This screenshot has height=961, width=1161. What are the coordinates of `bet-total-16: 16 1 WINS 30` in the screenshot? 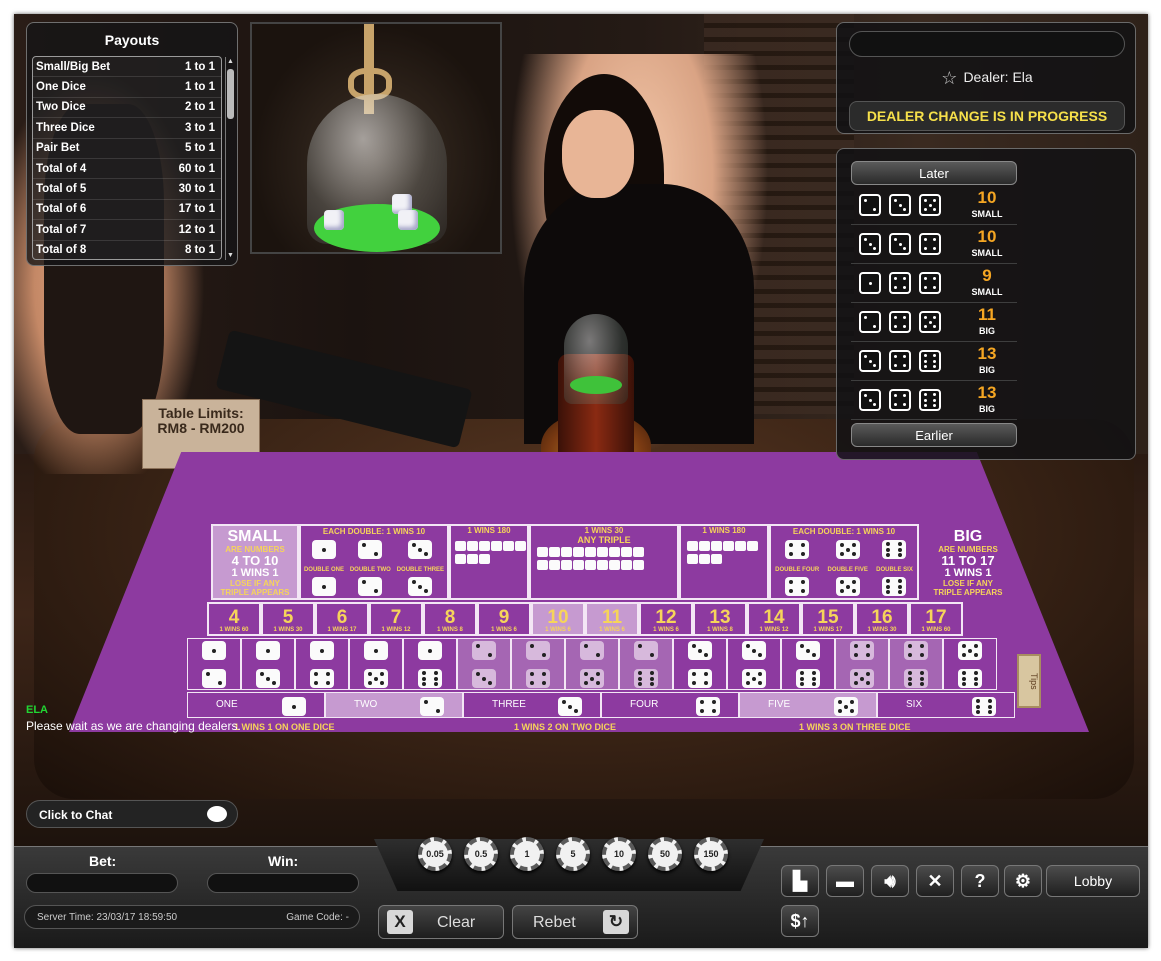 It's located at (882, 619).